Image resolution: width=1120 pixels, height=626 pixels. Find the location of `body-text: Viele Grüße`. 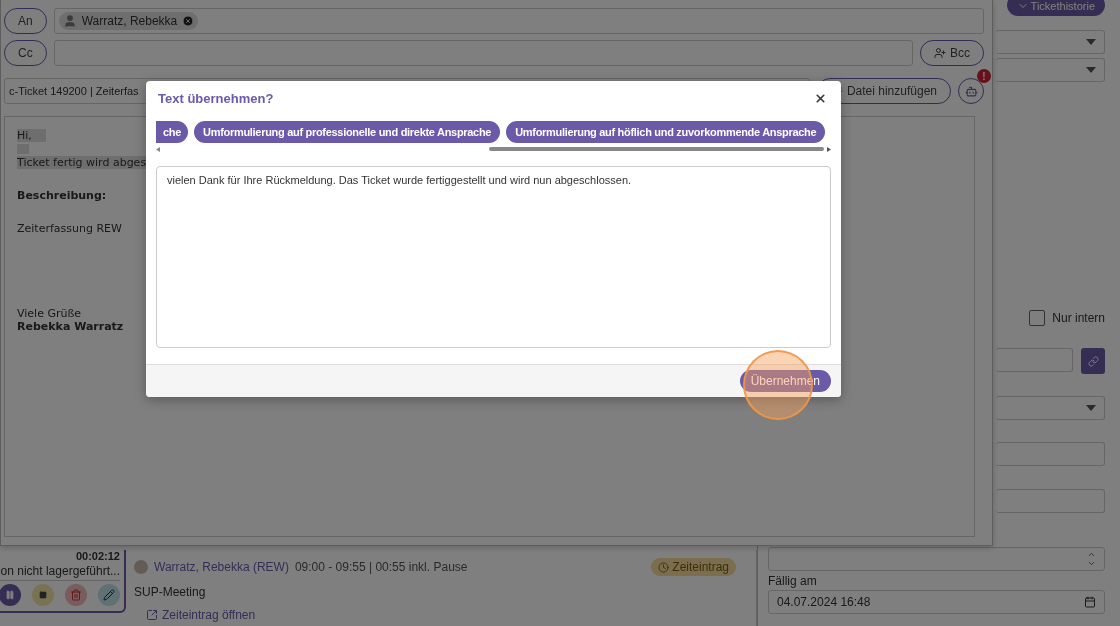

body-text: Viele Grüße is located at coordinates (49, 313).